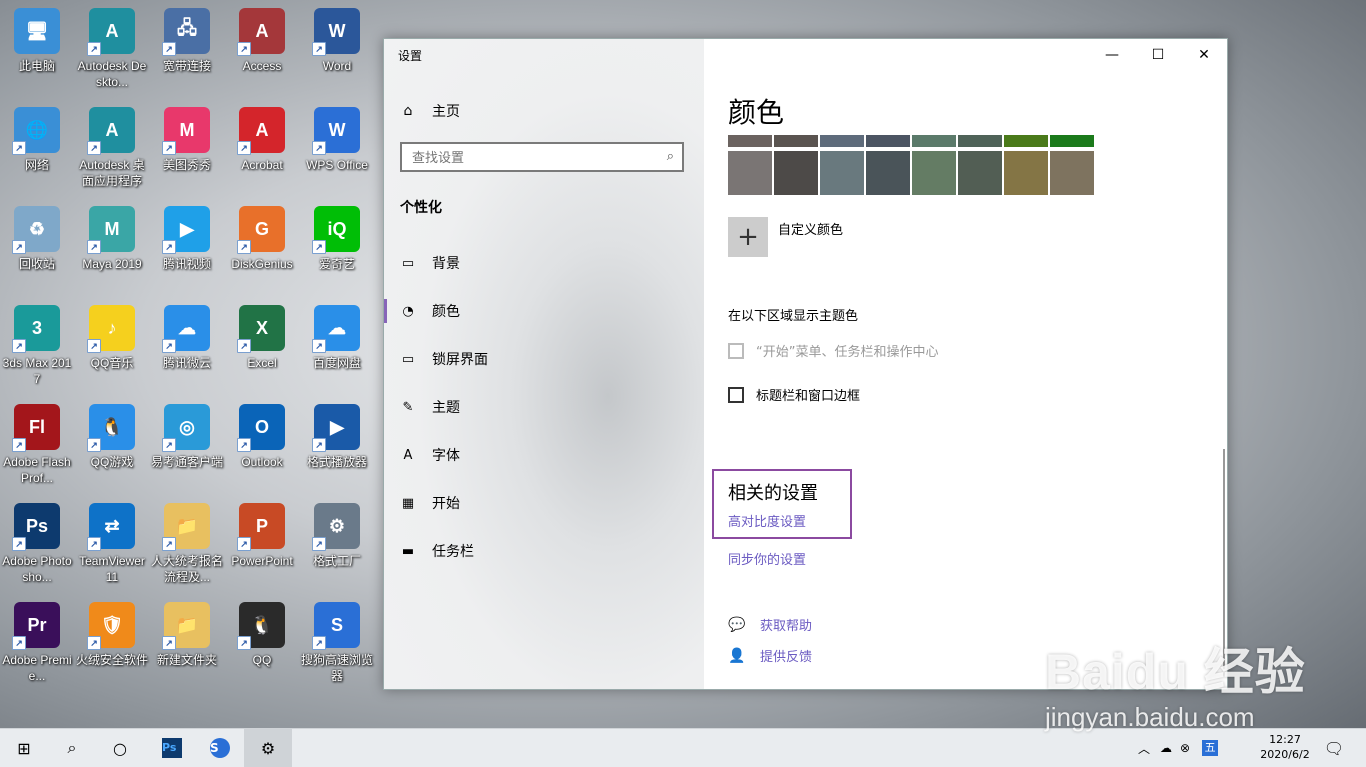 This screenshot has height=767, width=1366. I want to click on desktop-icon: ▶ ↗ 腾讯视频, so click(187, 239).